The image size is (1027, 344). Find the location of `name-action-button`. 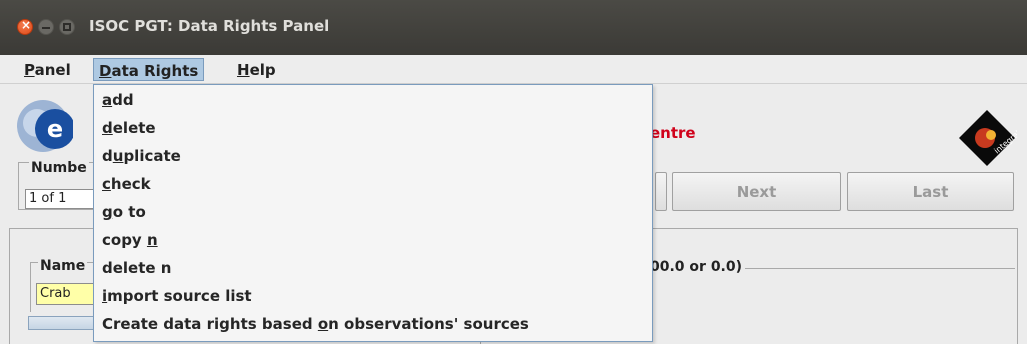

name-action-button is located at coordinates (61, 323).